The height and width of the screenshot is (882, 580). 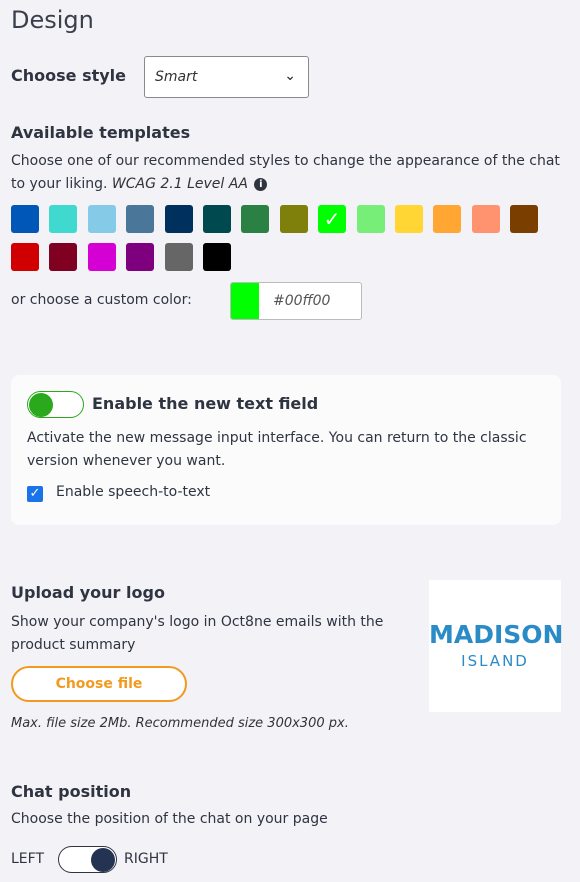 What do you see at coordinates (495, 661) in the screenshot?
I see `logo-text-line2: ISLAND` at bounding box center [495, 661].